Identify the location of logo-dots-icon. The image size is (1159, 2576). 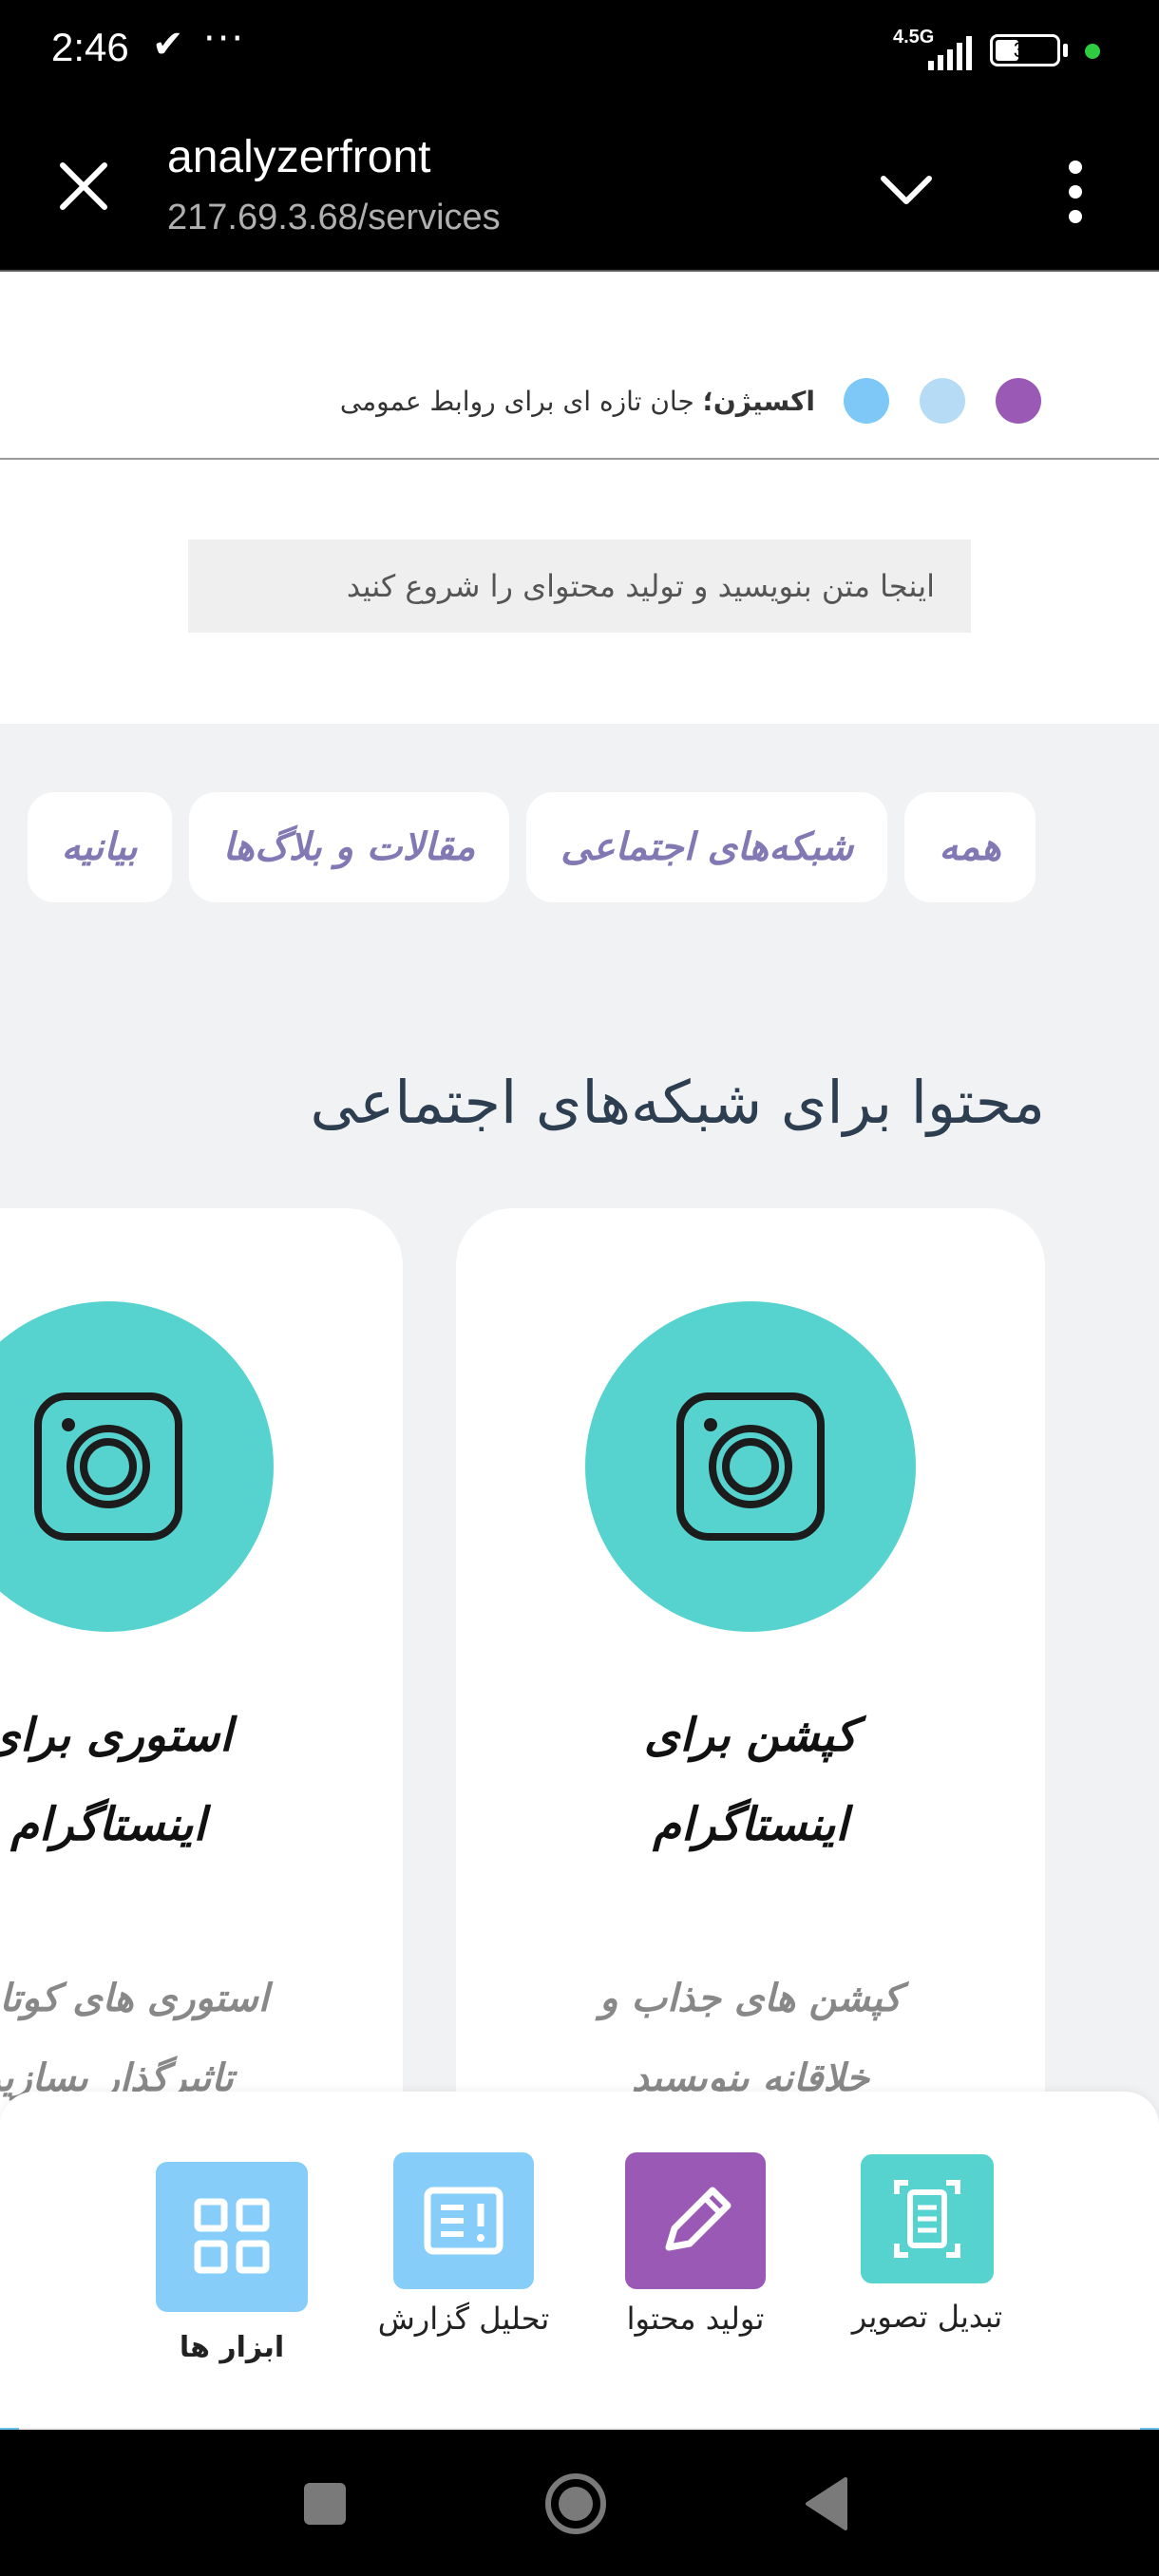
(942, 401).